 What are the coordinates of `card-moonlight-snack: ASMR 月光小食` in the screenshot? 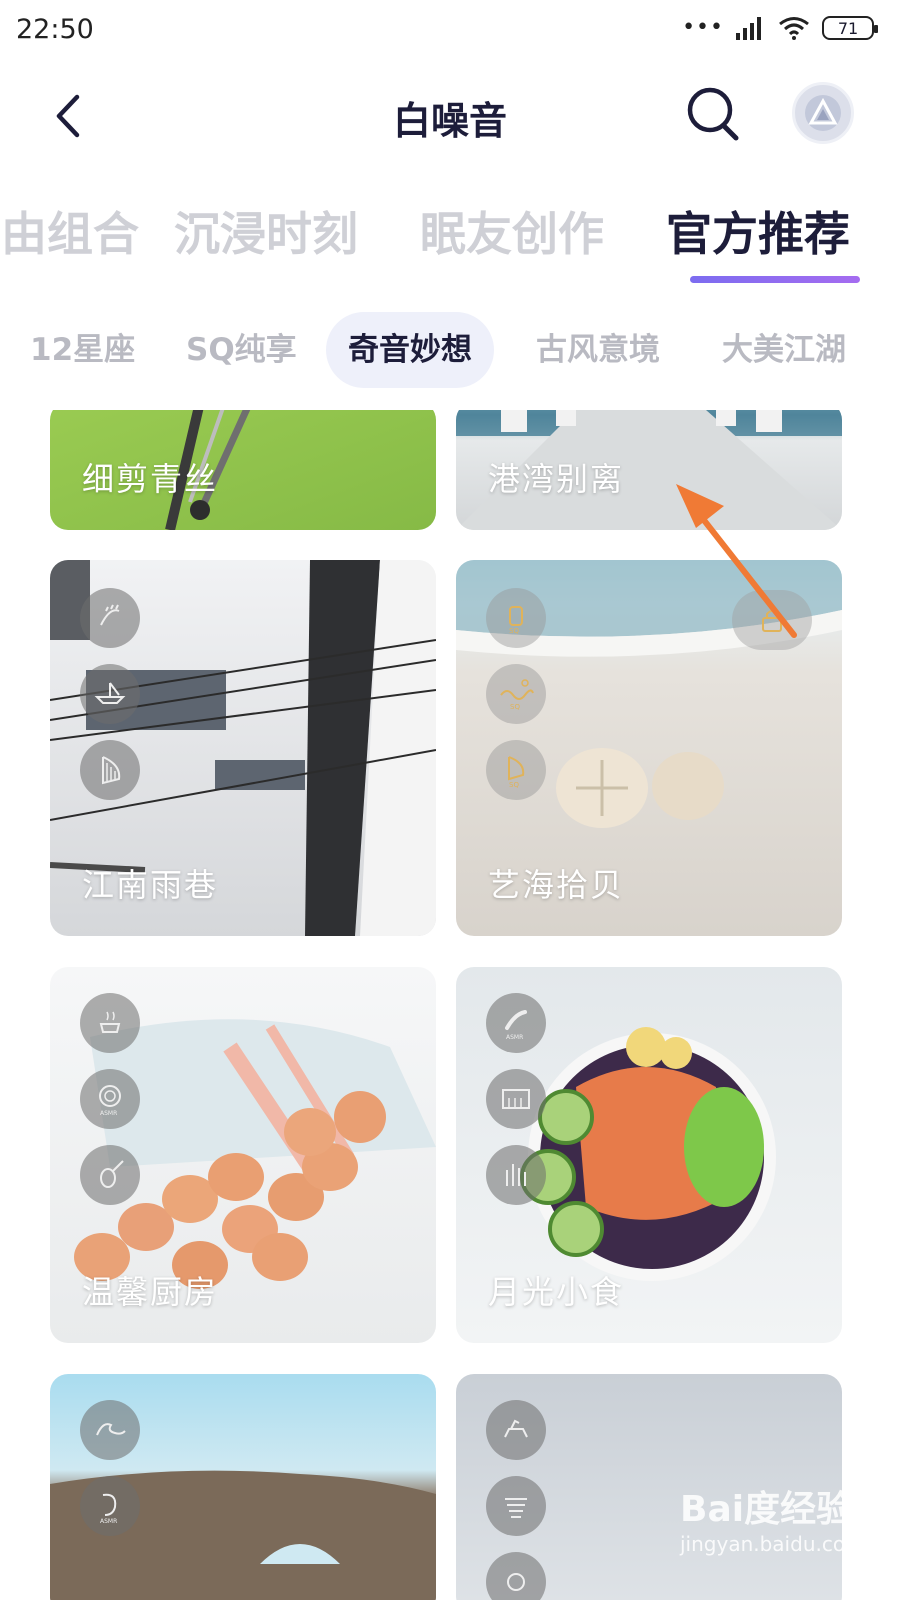 It's located at (649, 1155).